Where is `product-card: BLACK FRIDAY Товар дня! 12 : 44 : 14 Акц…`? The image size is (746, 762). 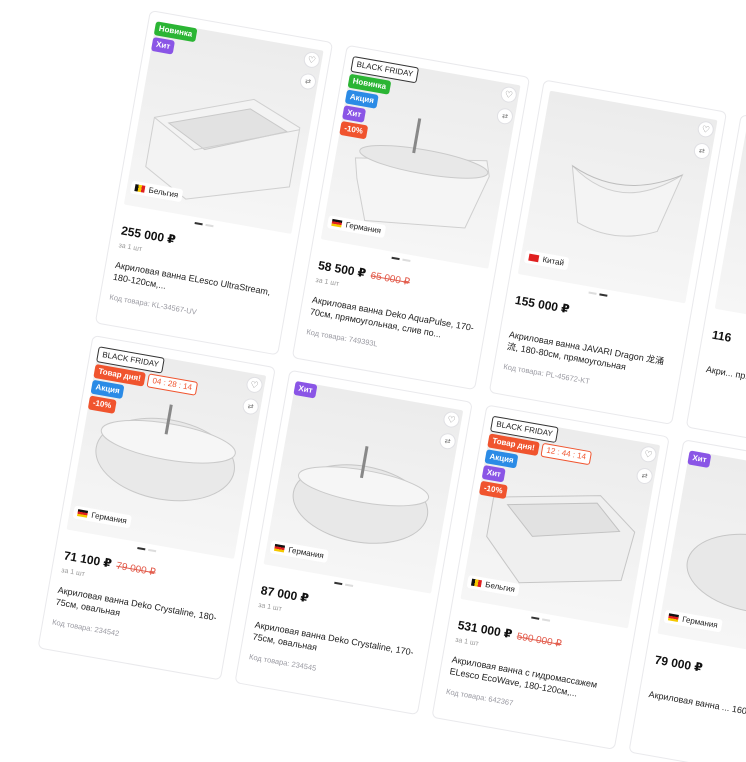
product-card: BLACK FRIDAY Товар дня! 12 : 44 : 14 Акц… is located at coordinates (550, 577).